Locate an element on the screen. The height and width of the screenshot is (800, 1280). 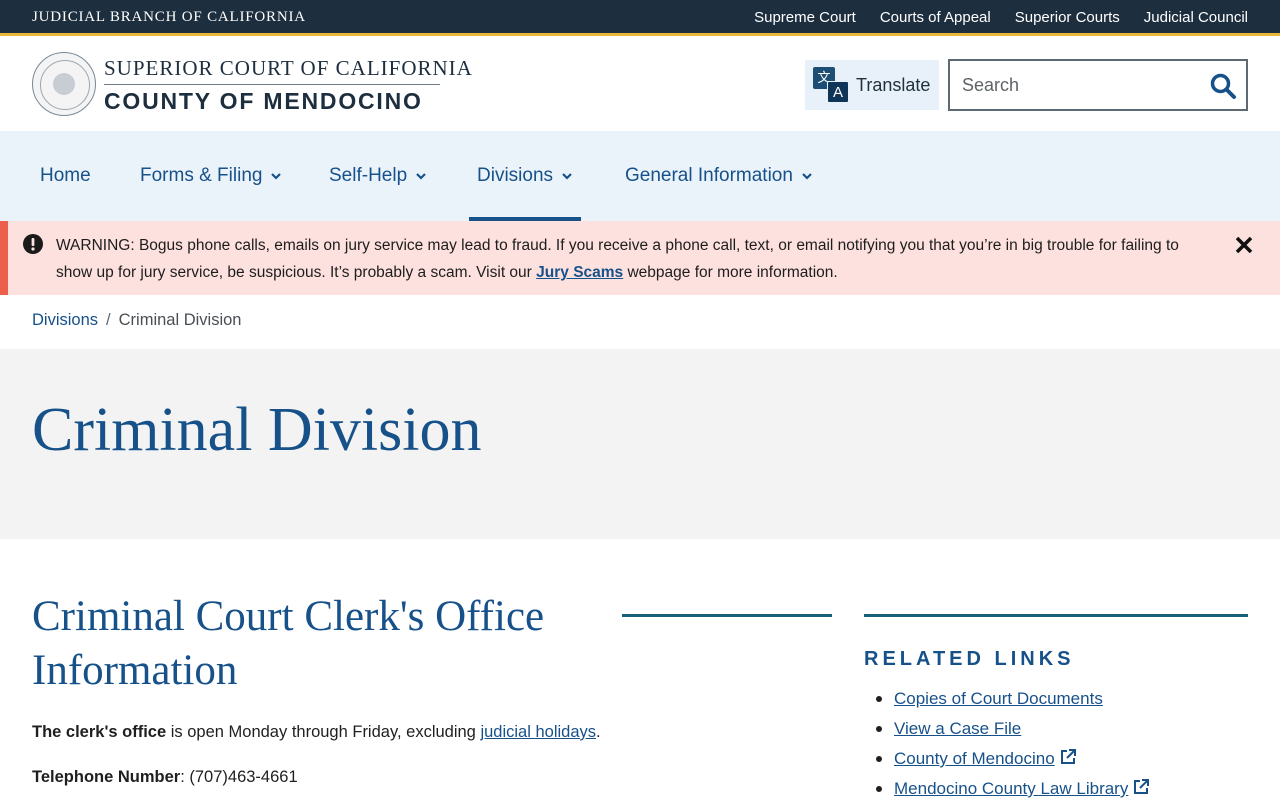
judicial-branch-label: JUDICIAL BRANCH OF CALIFORNIA is located at coordinates (169, 17).